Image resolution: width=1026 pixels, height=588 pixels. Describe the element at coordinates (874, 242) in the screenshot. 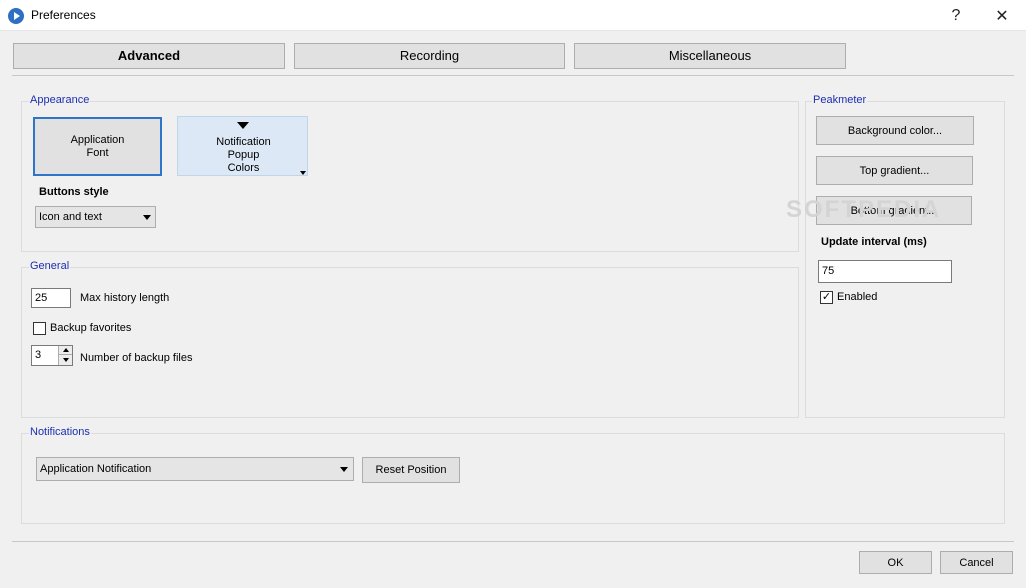

I see `update-interval-label: Update interval (ms)` at that location.